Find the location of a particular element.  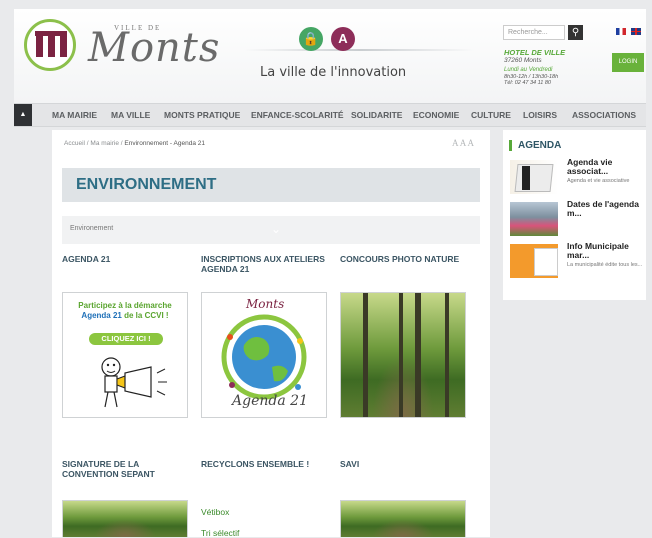

workshop-globe-image: Monts Agenda 21 is located at coordinates (264, 355).